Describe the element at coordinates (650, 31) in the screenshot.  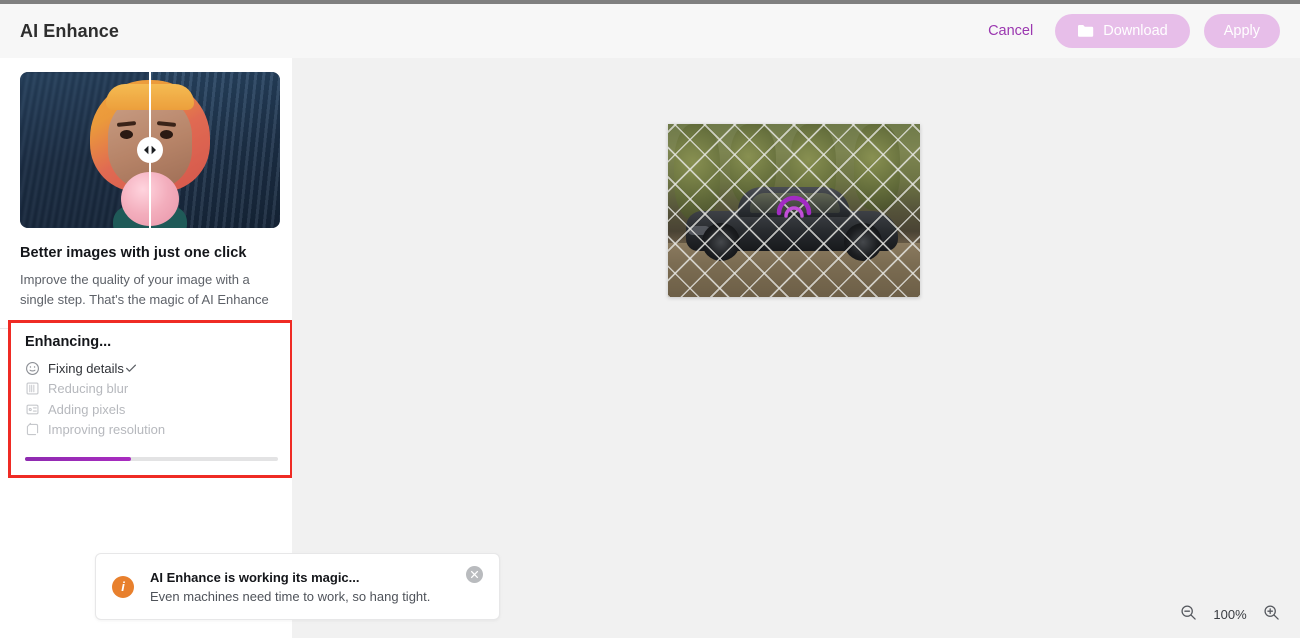
I see `app-header: AI Enhance Cancel Download Apply` at that location.